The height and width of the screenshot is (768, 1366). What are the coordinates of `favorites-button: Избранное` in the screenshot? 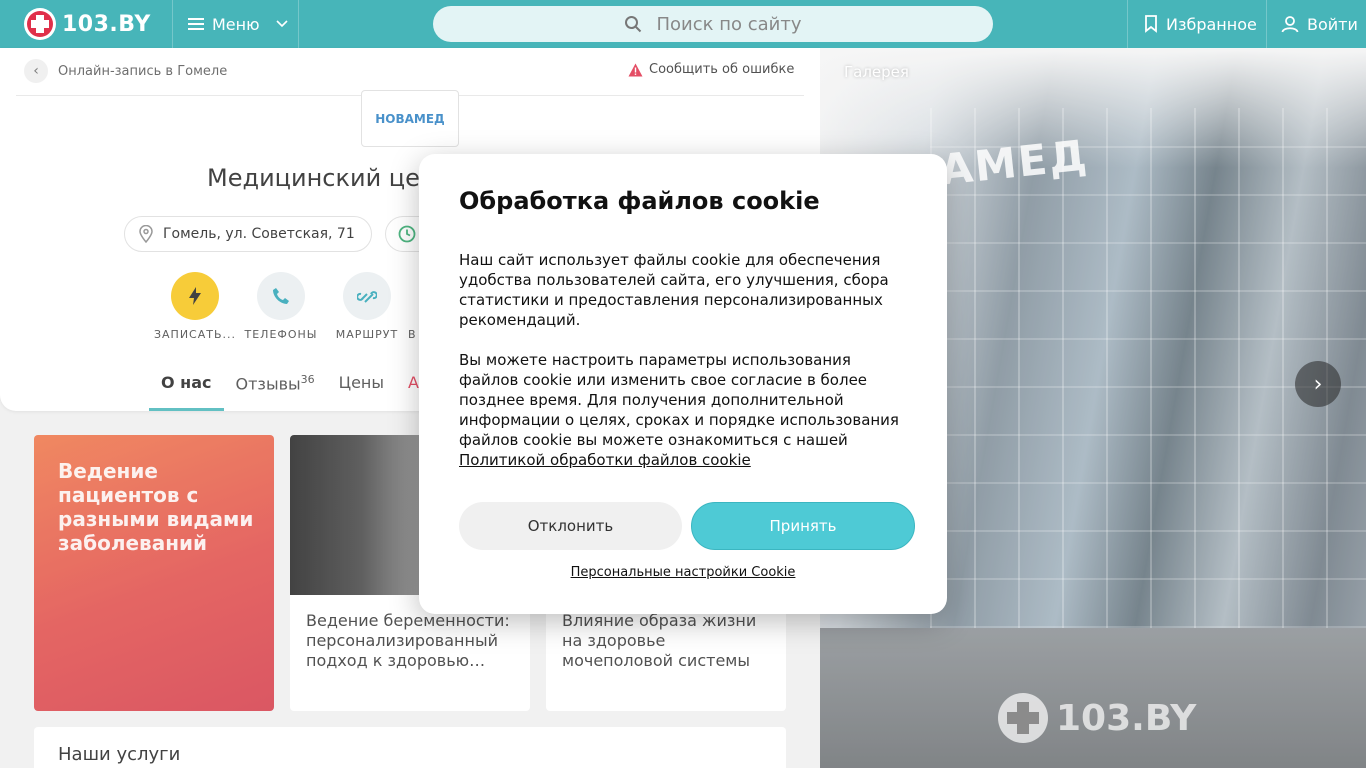 It's located at (1200, 24).